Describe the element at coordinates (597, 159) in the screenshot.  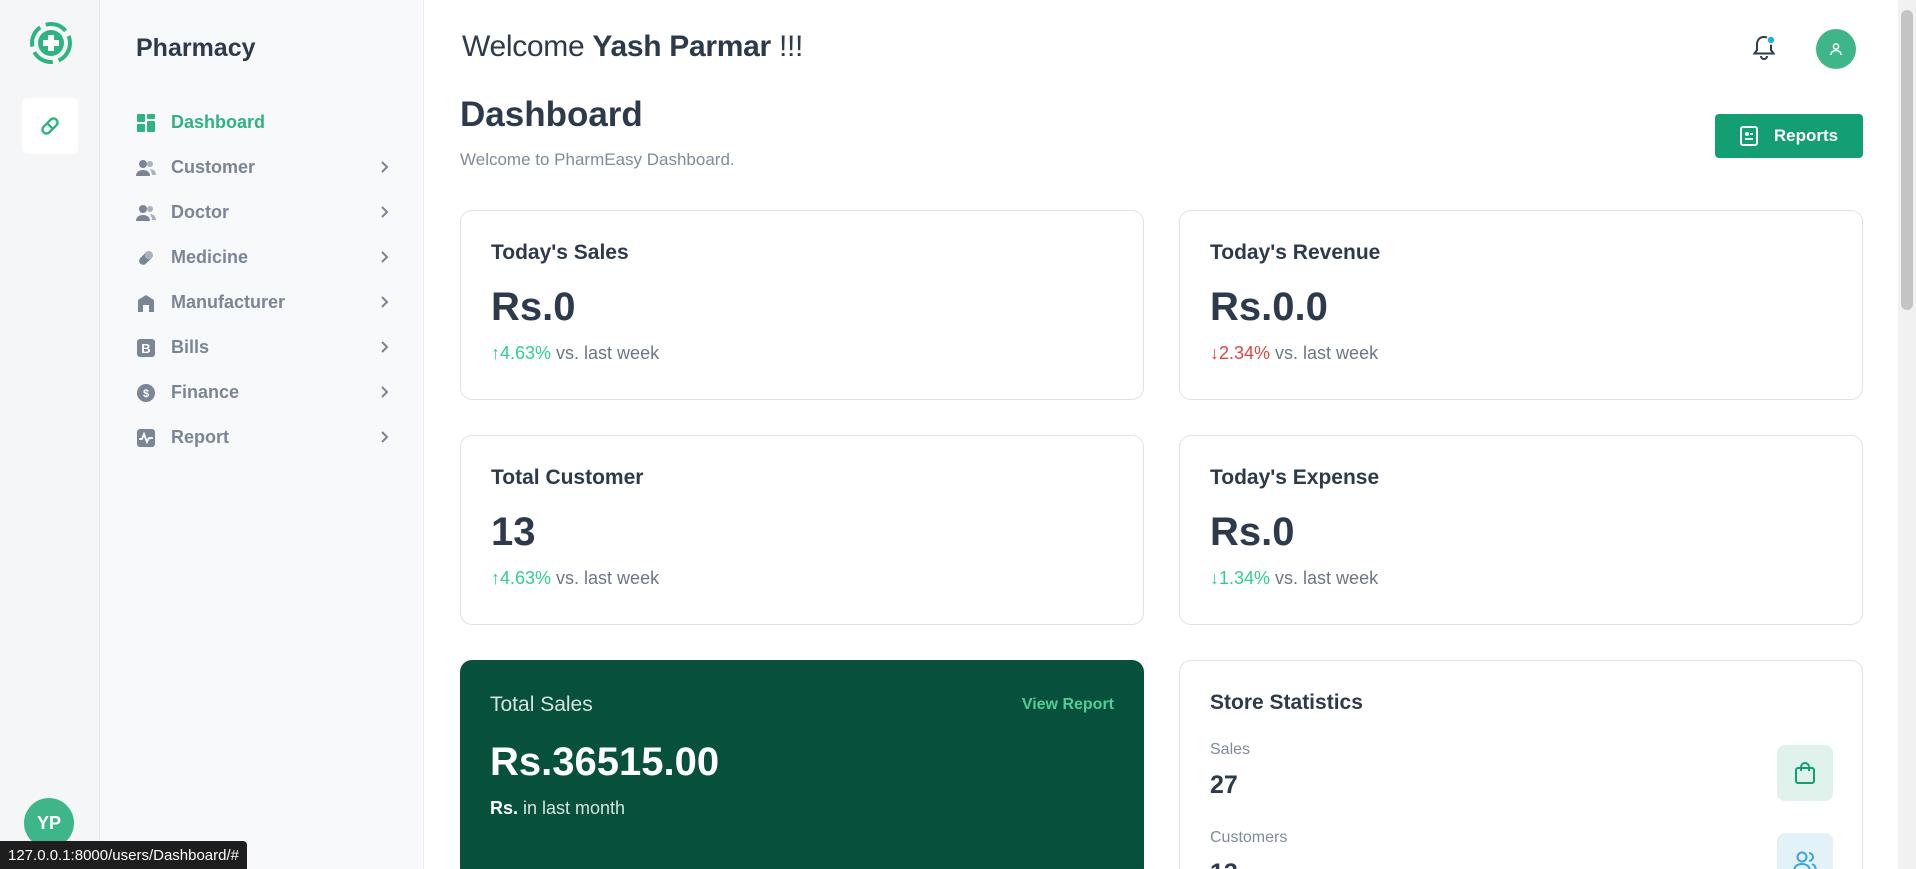
I see `page-subtitle: Welcome to PharmEasy Dashboard.` at that location.